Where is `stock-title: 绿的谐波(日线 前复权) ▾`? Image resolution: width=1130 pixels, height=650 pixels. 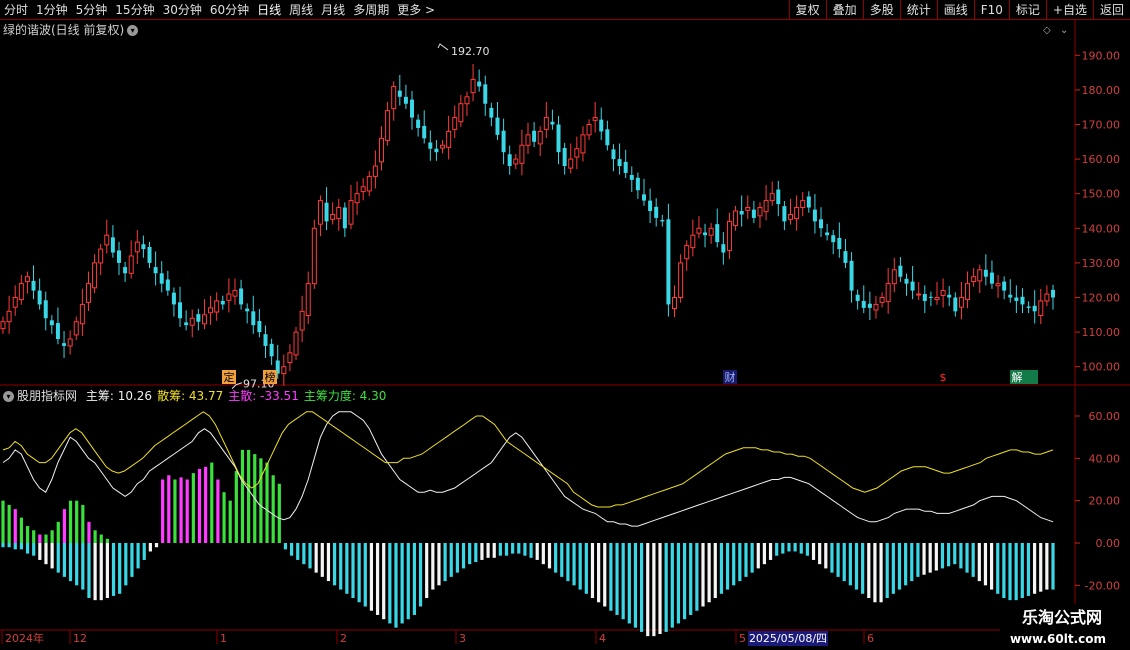
stock-title: 绿的谐波(日线 前复权) ▾ is located at coordinates (71, 29).